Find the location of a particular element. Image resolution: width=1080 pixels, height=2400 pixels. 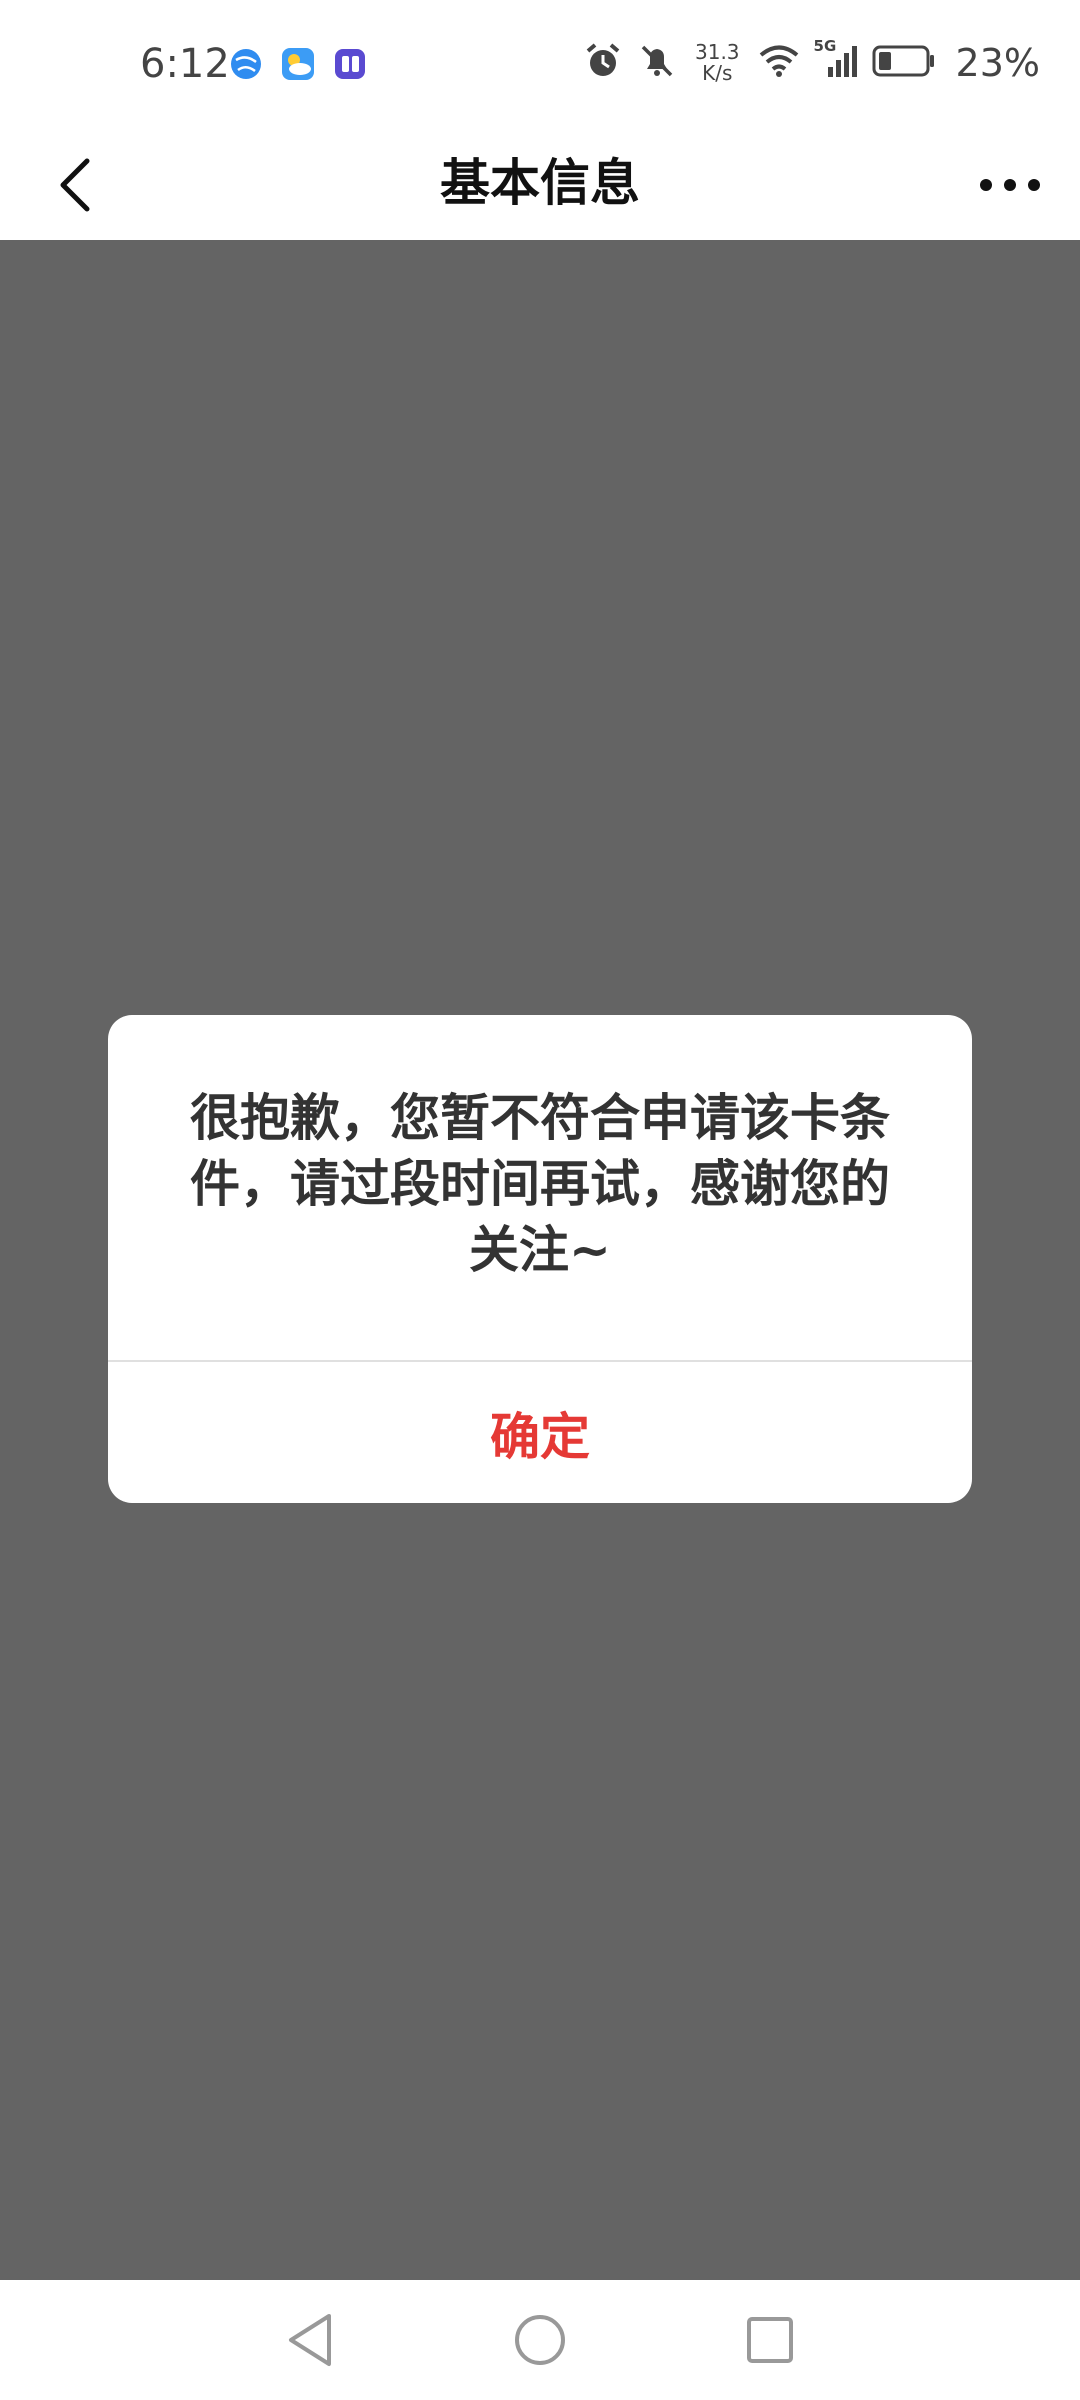

circle-home-icon is located at coordinates (540, 2340).